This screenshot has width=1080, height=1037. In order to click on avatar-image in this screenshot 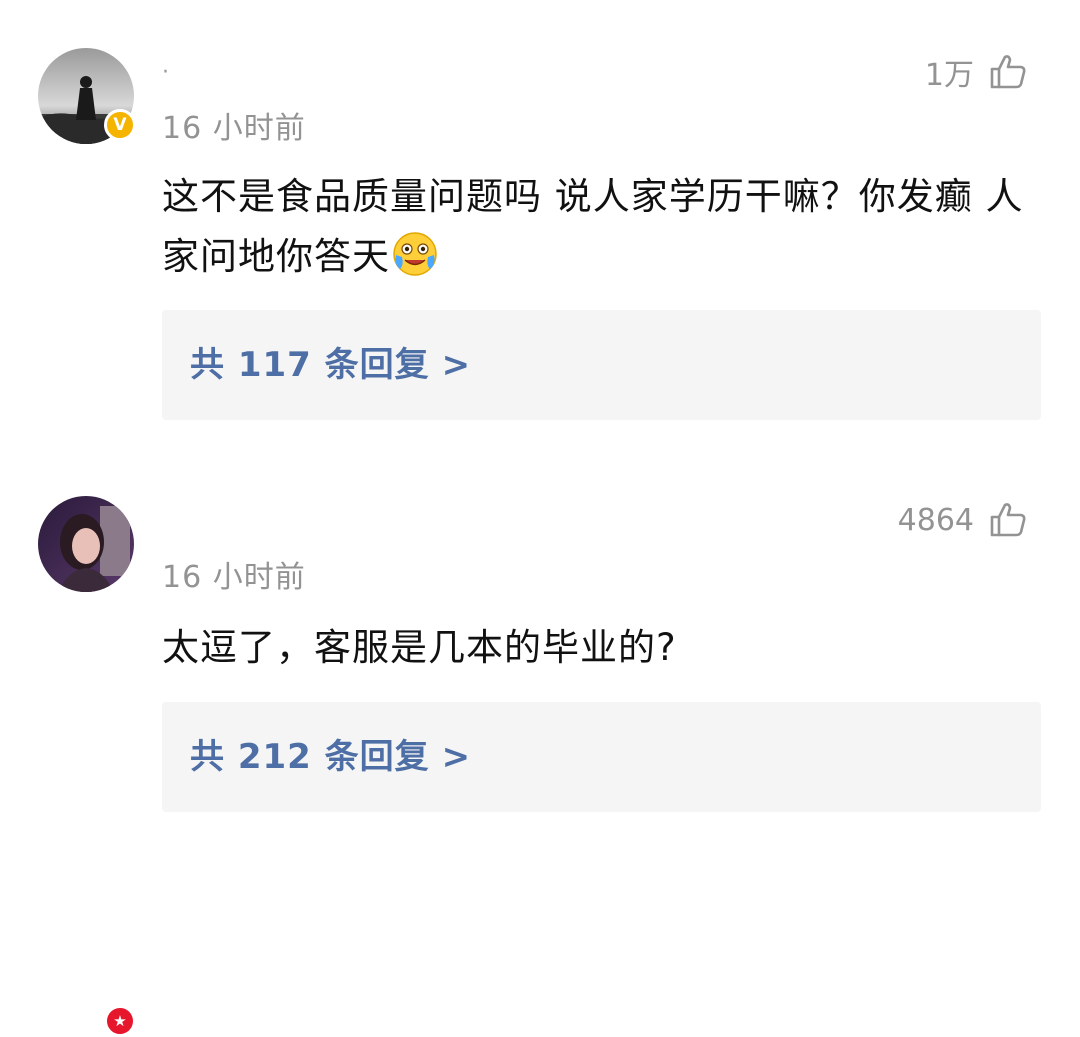, I will do `click(86, 544)`.